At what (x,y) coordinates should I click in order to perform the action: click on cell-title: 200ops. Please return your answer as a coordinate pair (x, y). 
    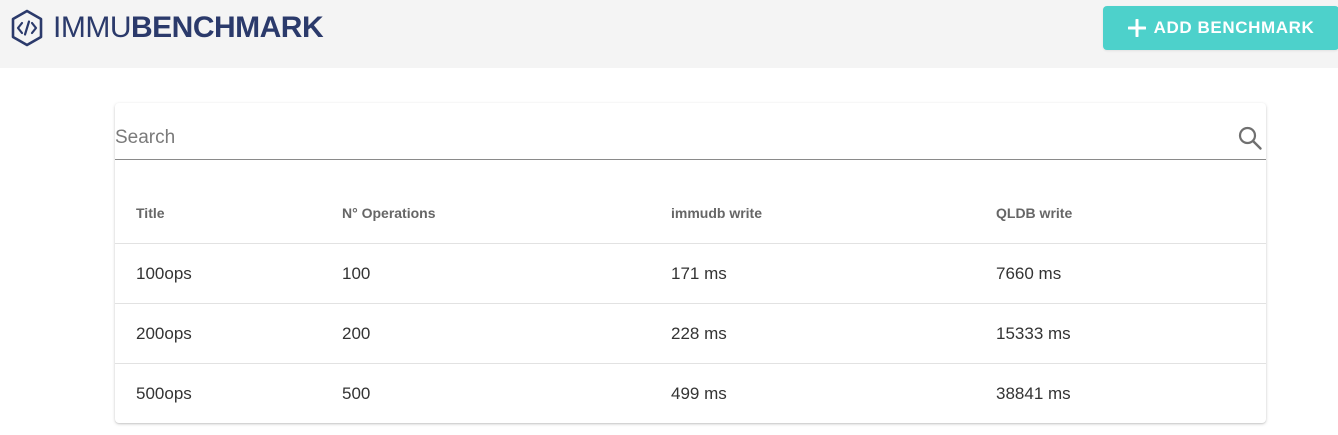
    Looking at the image, I should click on (228, 333).